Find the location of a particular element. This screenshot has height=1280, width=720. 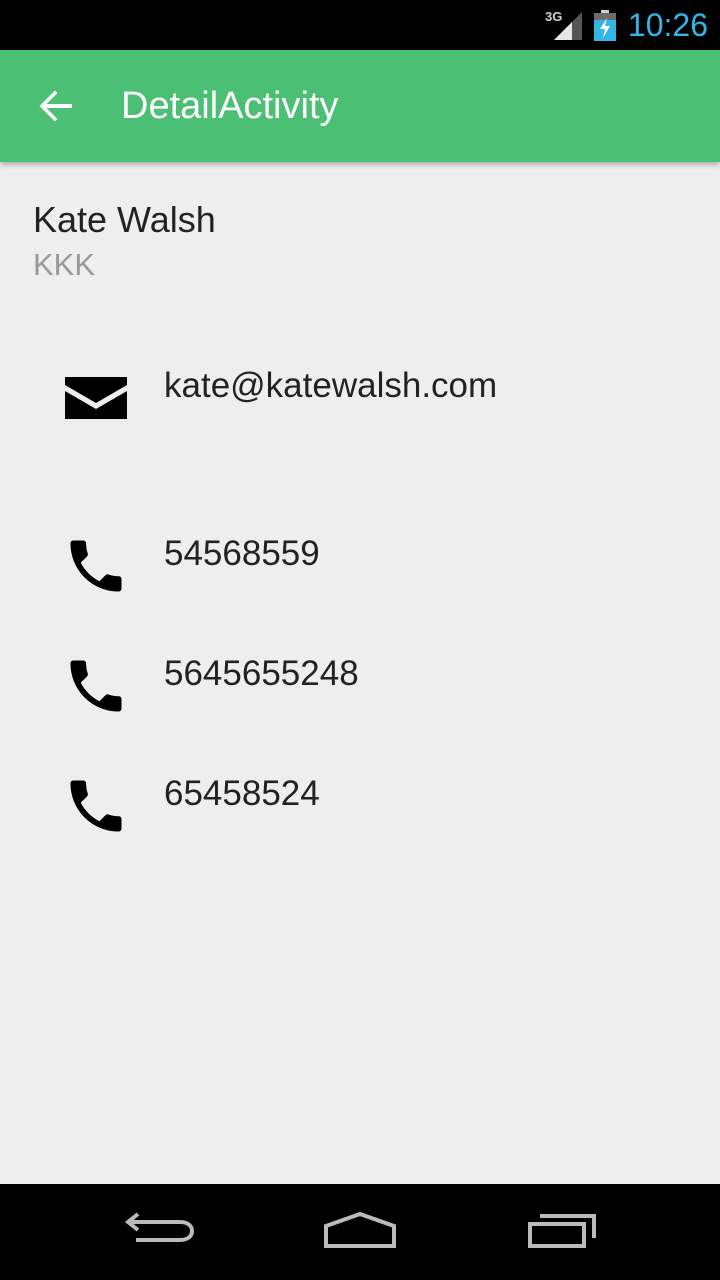

navigation-bar is located at coordinates (360, 1232).